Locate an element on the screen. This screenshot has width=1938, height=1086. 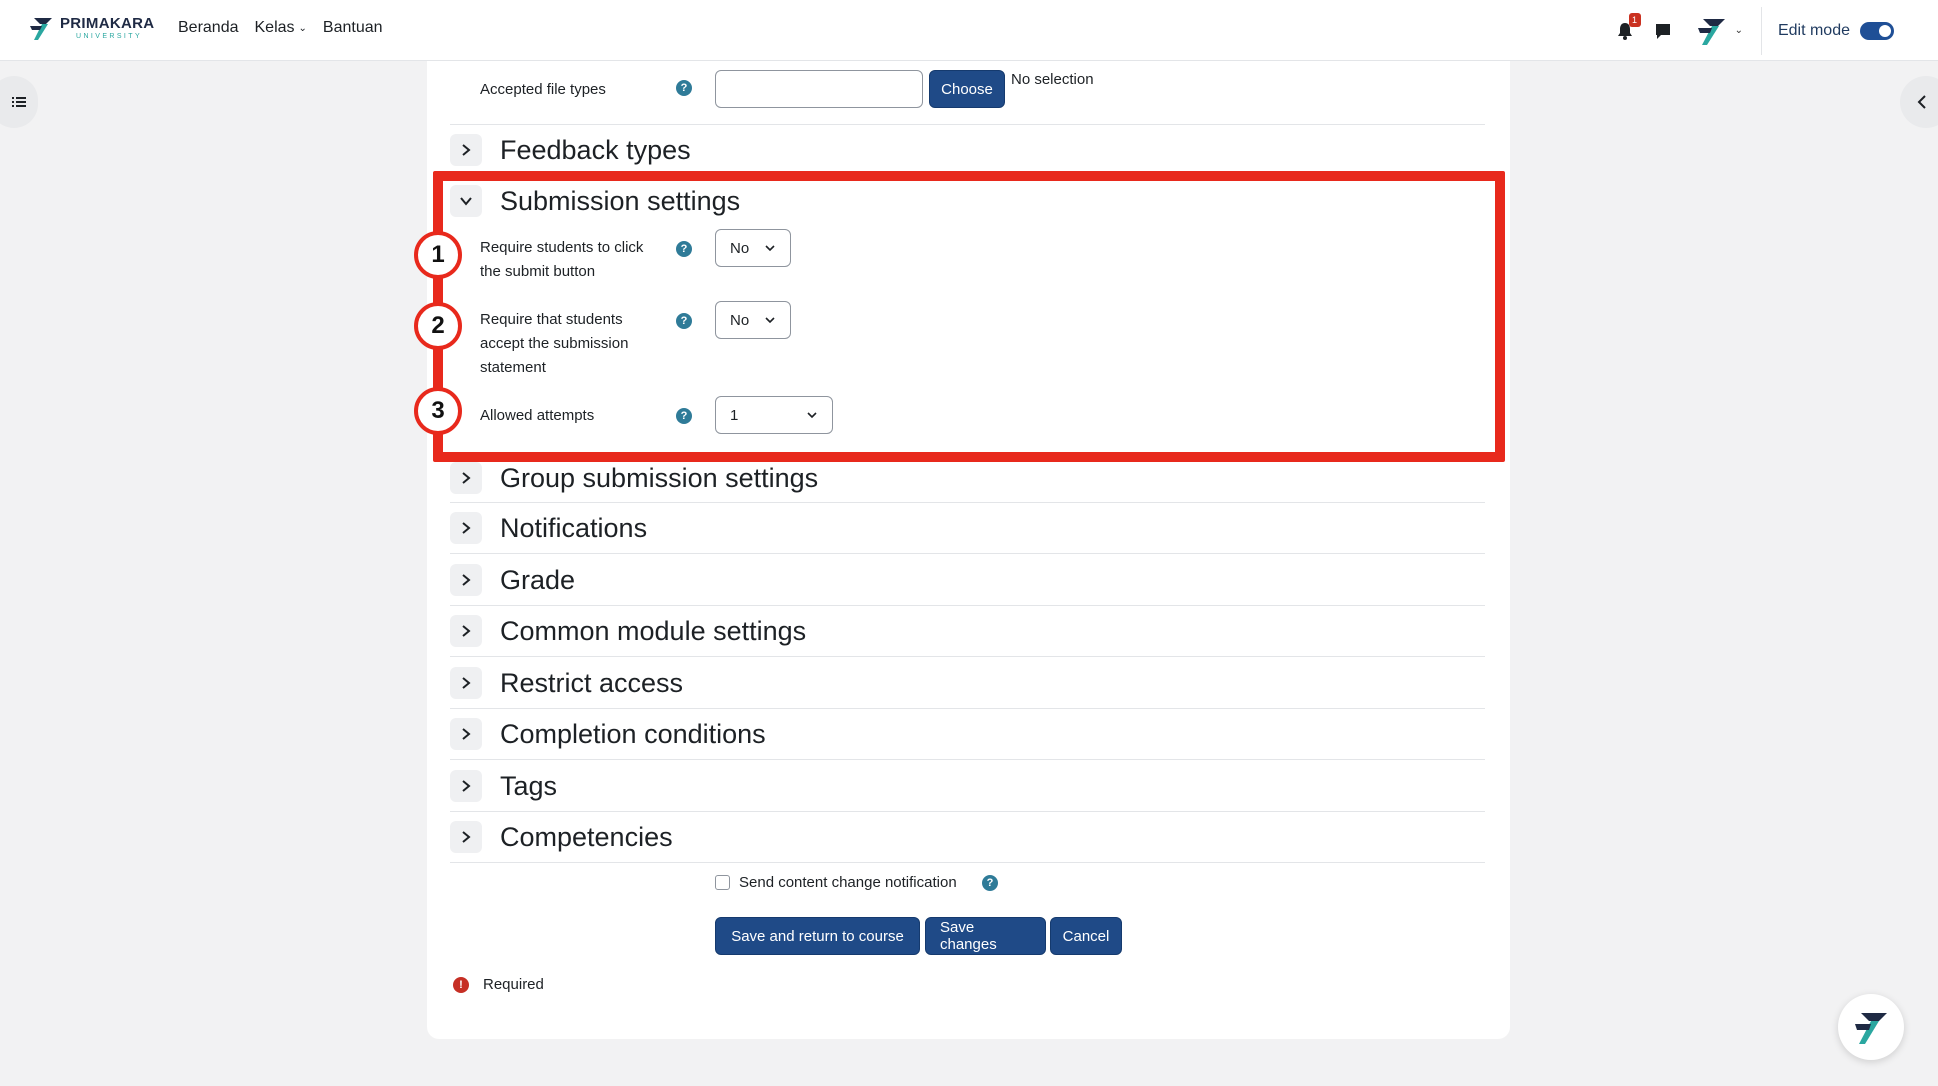
section-completion-conditions: Completion conditions is located at coordinates (608, 734).